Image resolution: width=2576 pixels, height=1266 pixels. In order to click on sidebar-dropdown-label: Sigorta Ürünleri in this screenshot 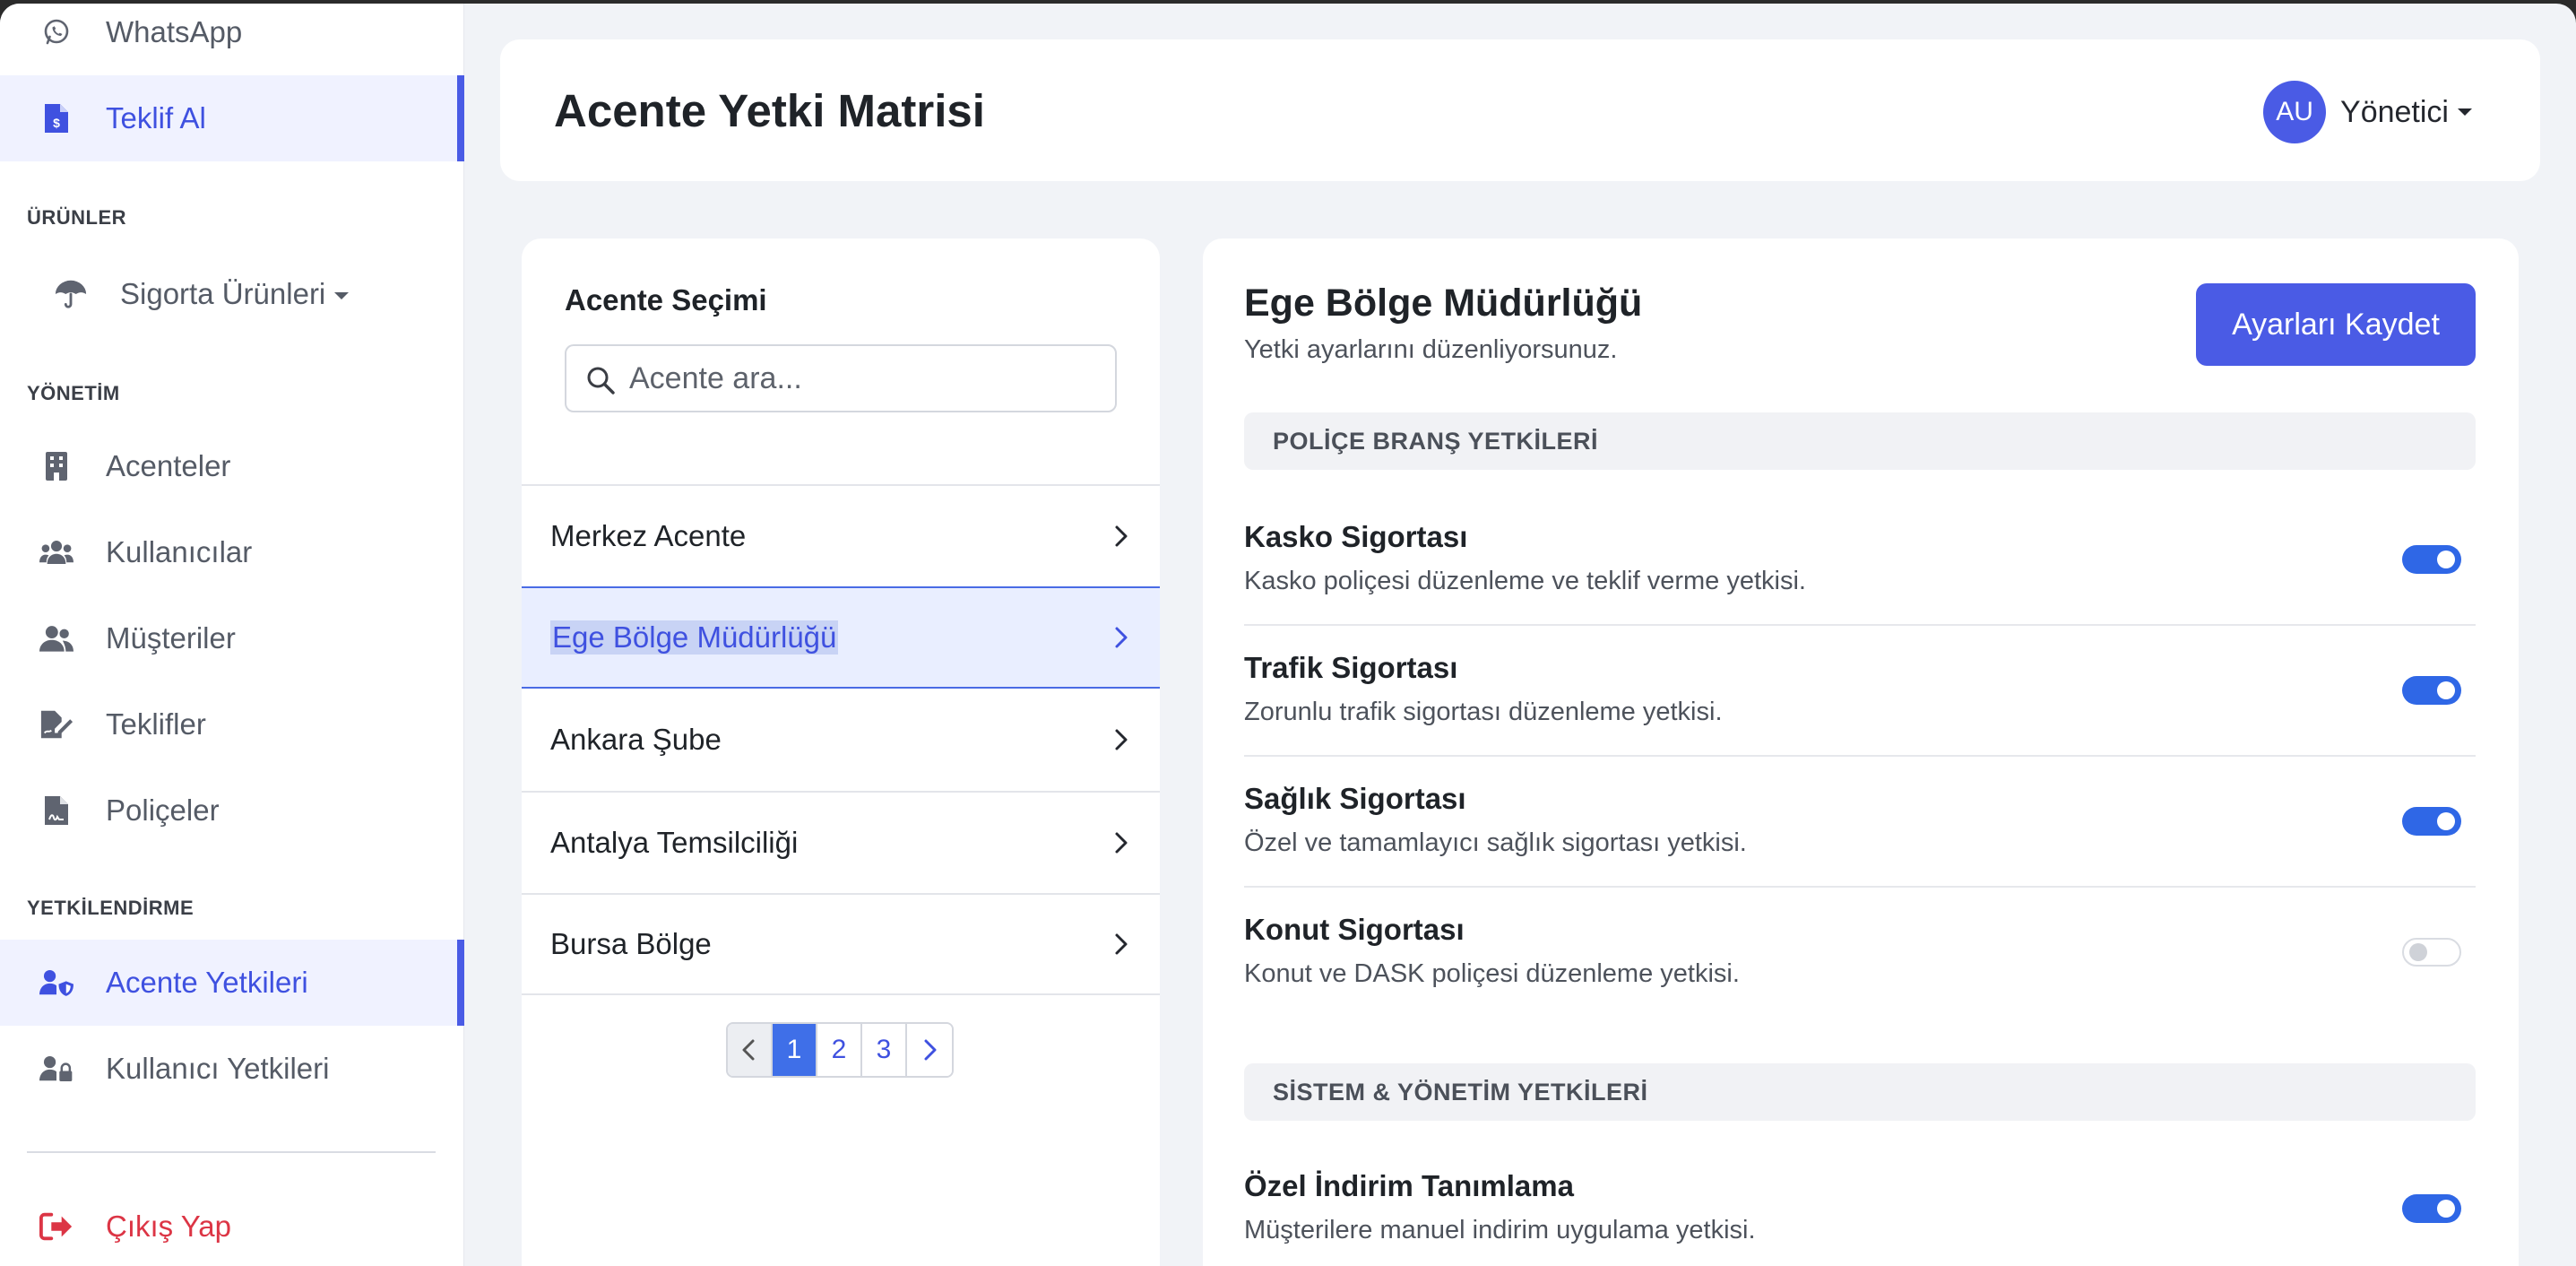, I will do `click(235, 294)`.